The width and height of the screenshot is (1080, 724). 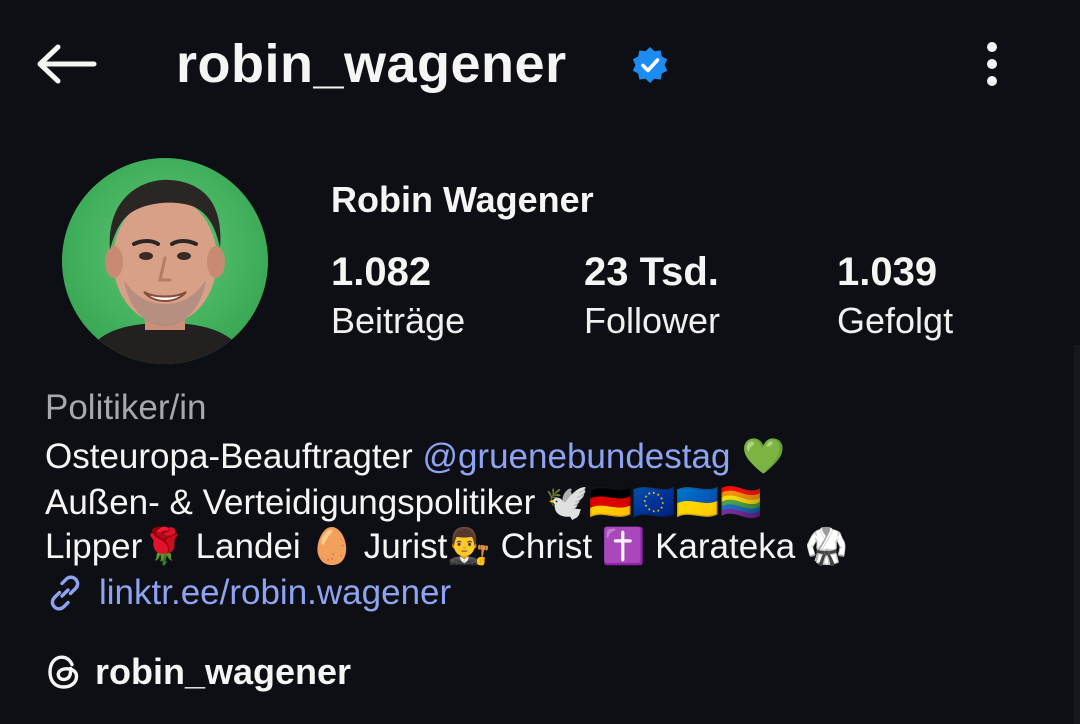 I want to click on profile-display-name: Robin Wagener, so click(x=462, y=199).